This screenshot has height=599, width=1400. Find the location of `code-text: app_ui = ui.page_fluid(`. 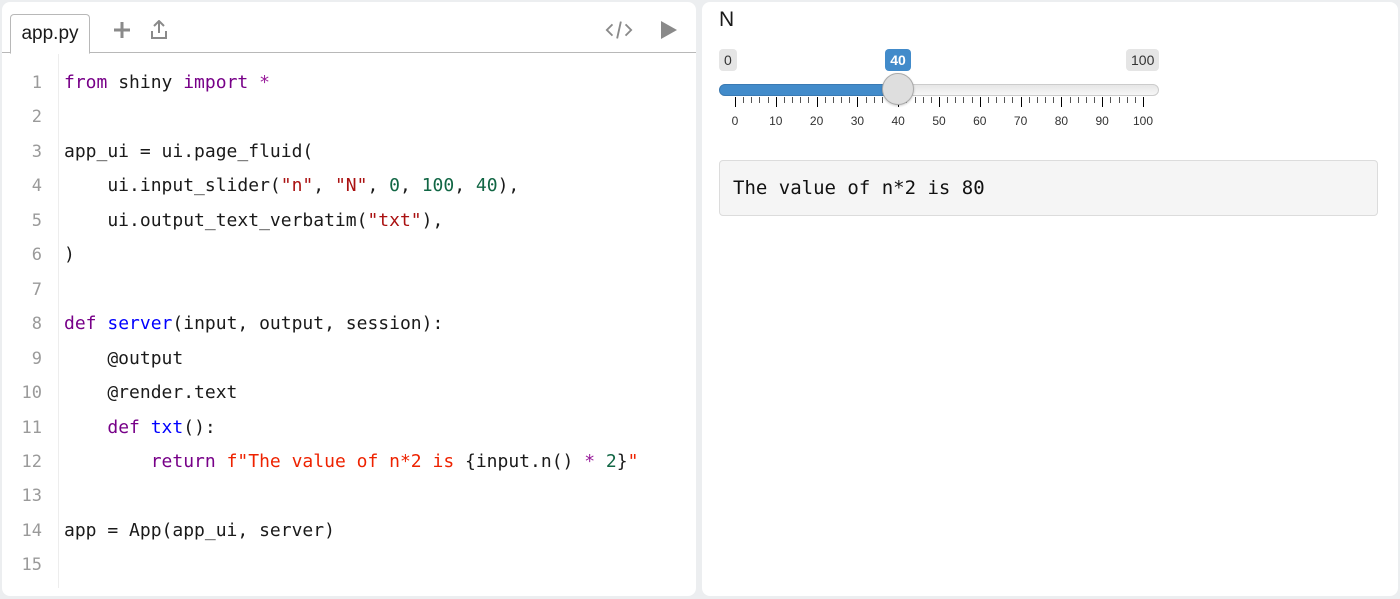

code-text: app_ui = ui.page_fluid( is located at coordinates (189, 151).